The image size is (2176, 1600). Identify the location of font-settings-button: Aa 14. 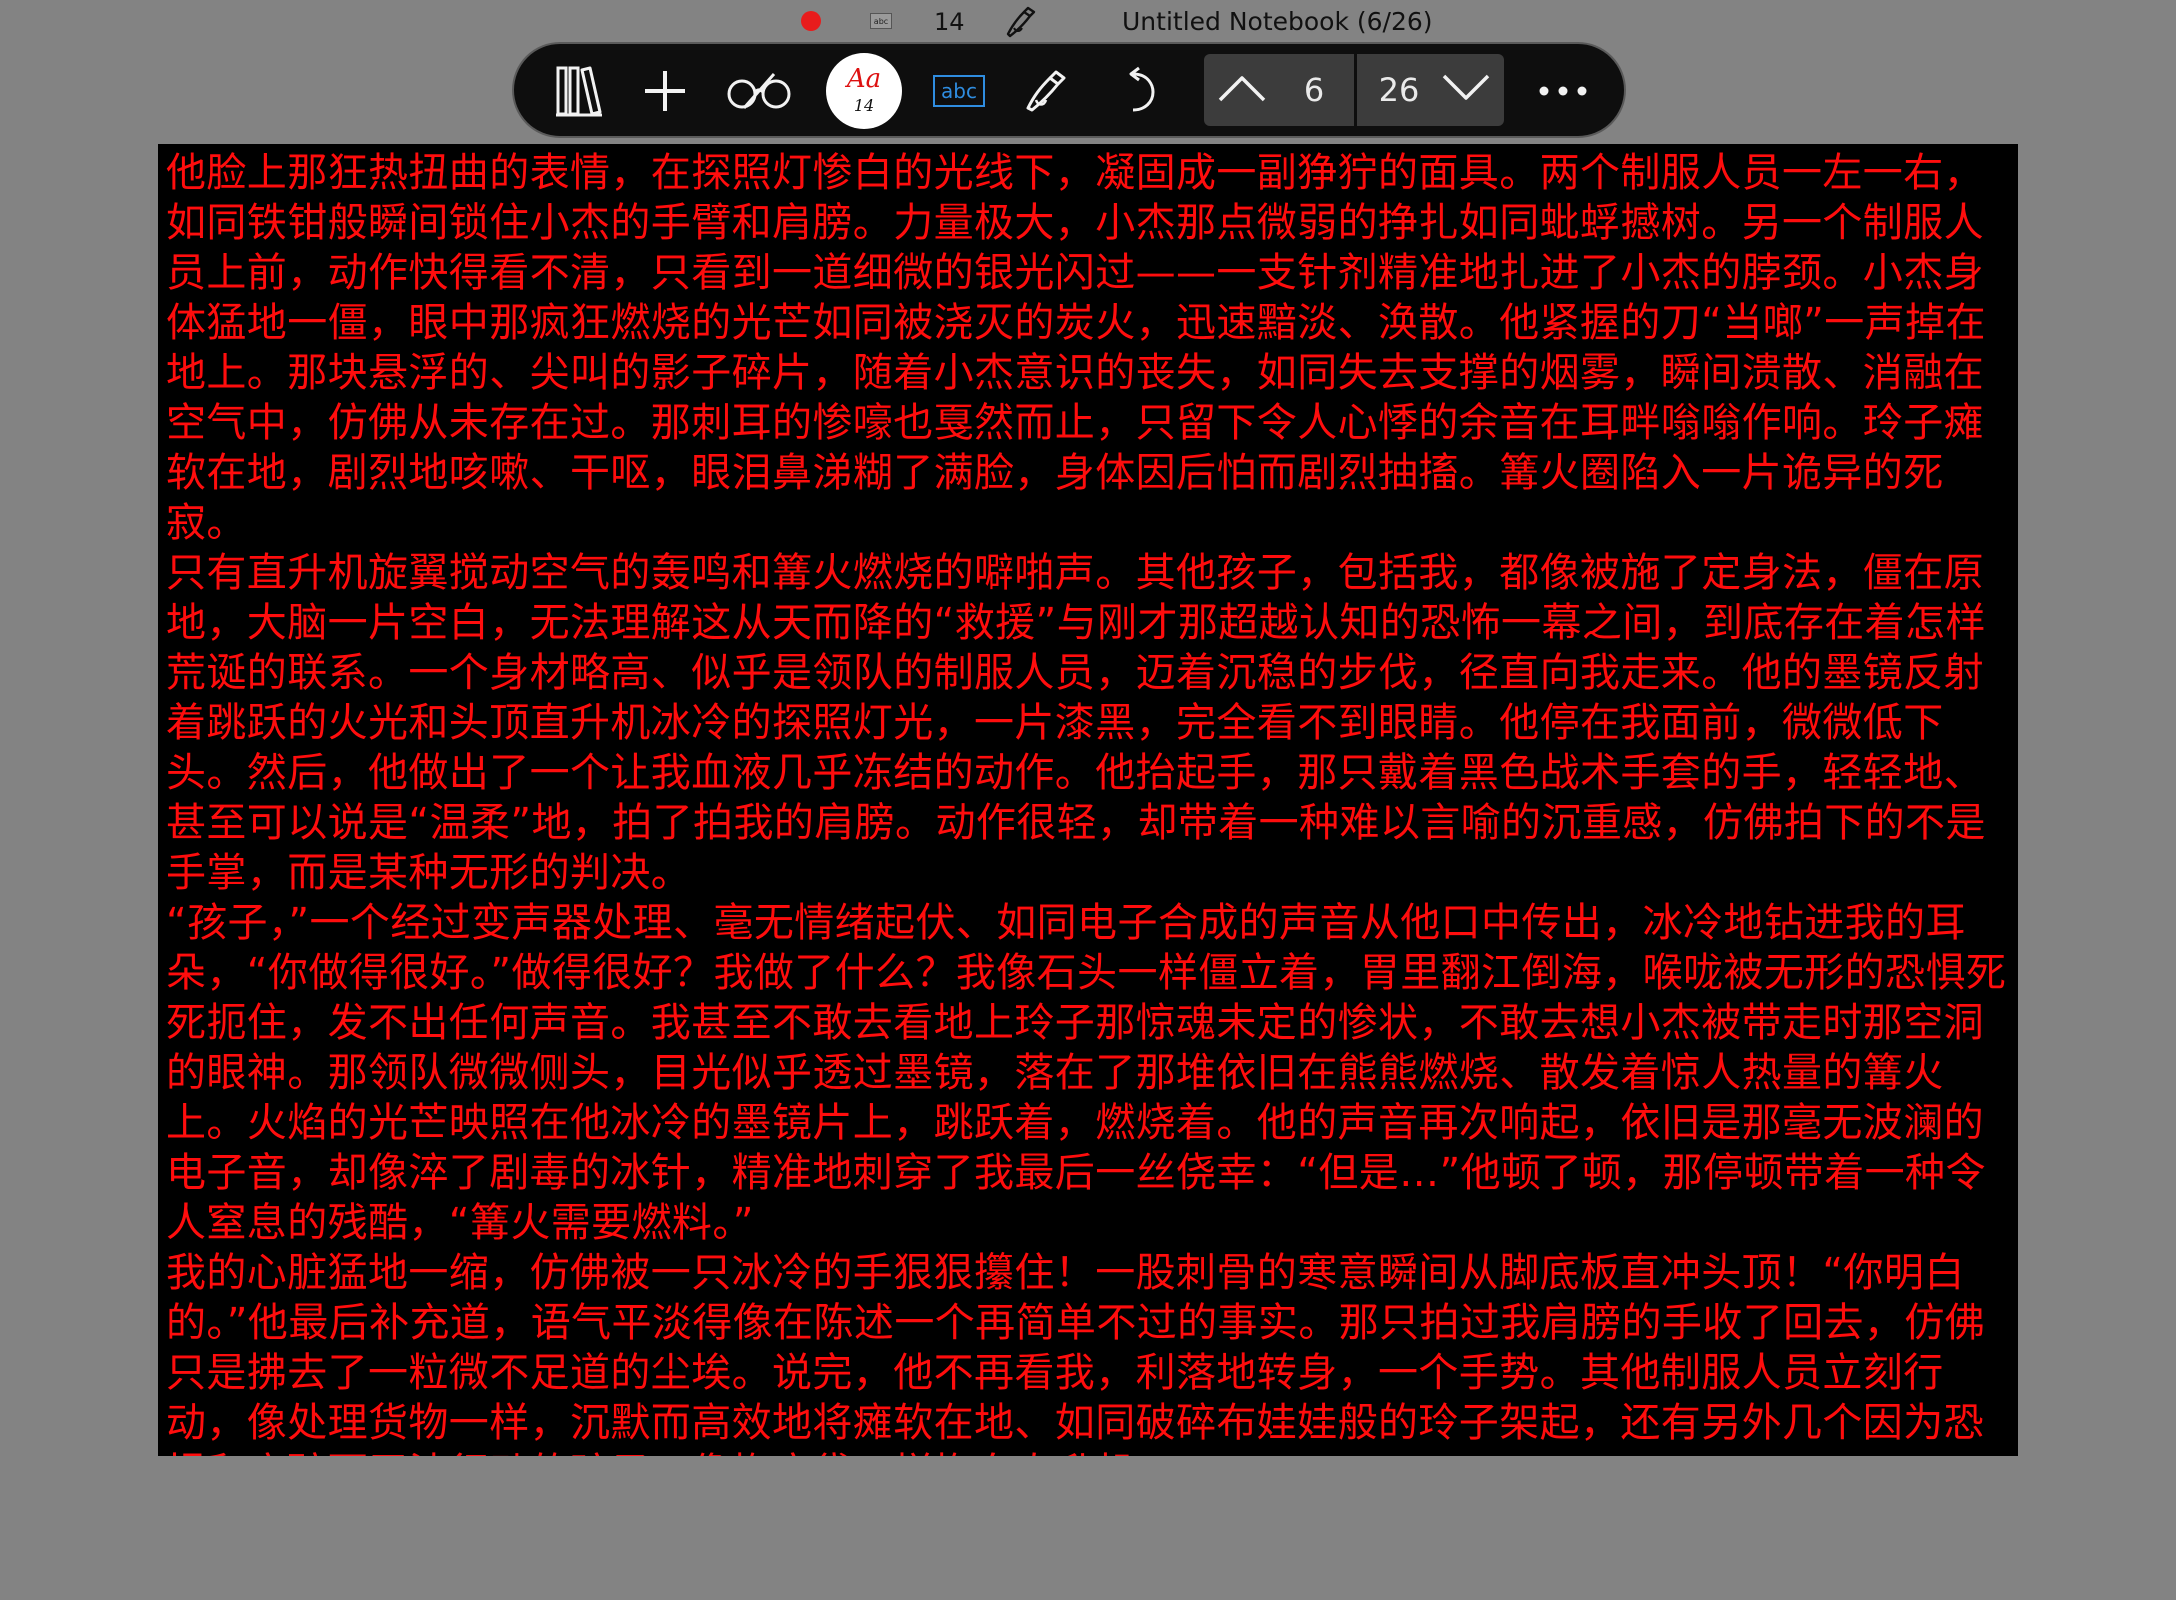
(864, 91).